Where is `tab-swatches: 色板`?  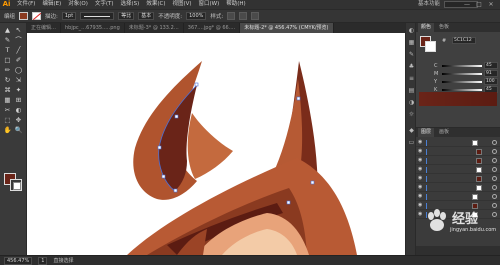 tab-swatches: 色板 is located at coordinates (444, 27).